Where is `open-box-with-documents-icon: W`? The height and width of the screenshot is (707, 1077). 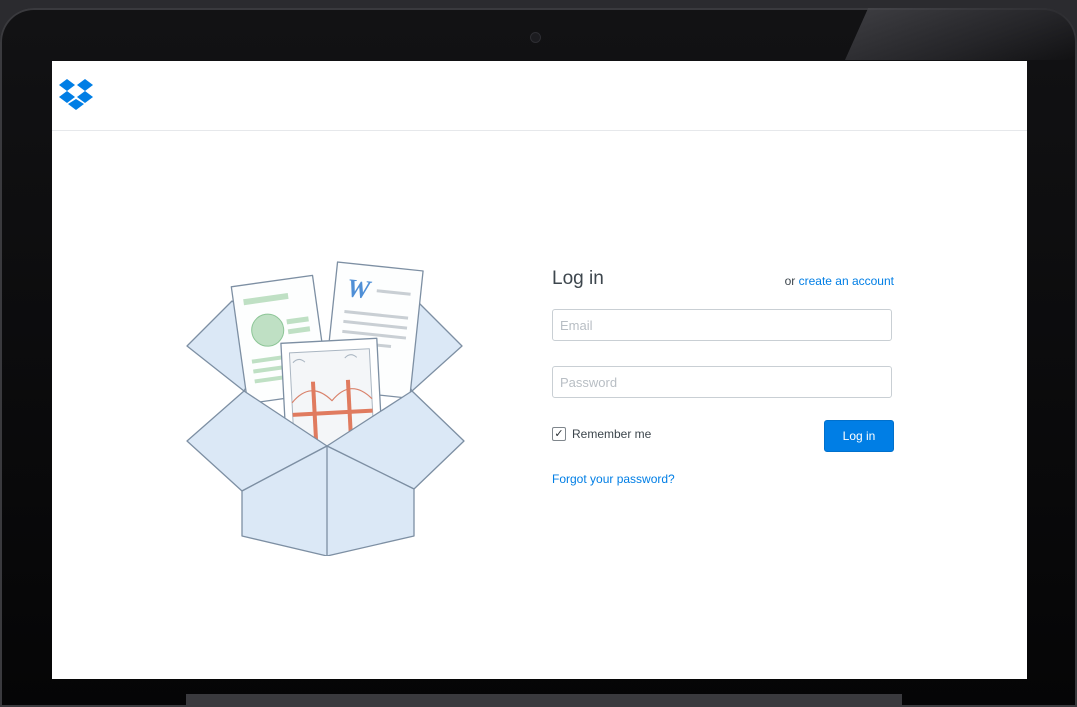
open-box-with-documents-icon: W is located at coordinates (325, 408).